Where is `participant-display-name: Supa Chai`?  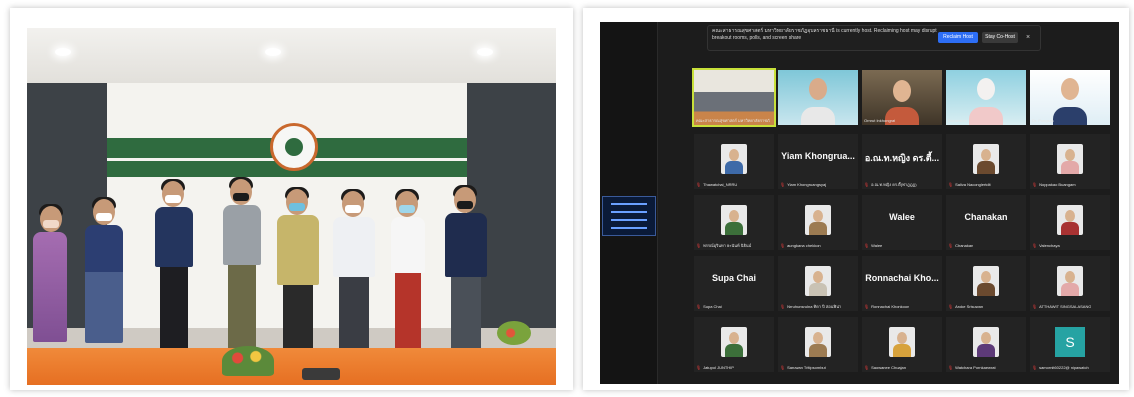
participant-display-name: Supa Chai is located at coordinates (733, 278).